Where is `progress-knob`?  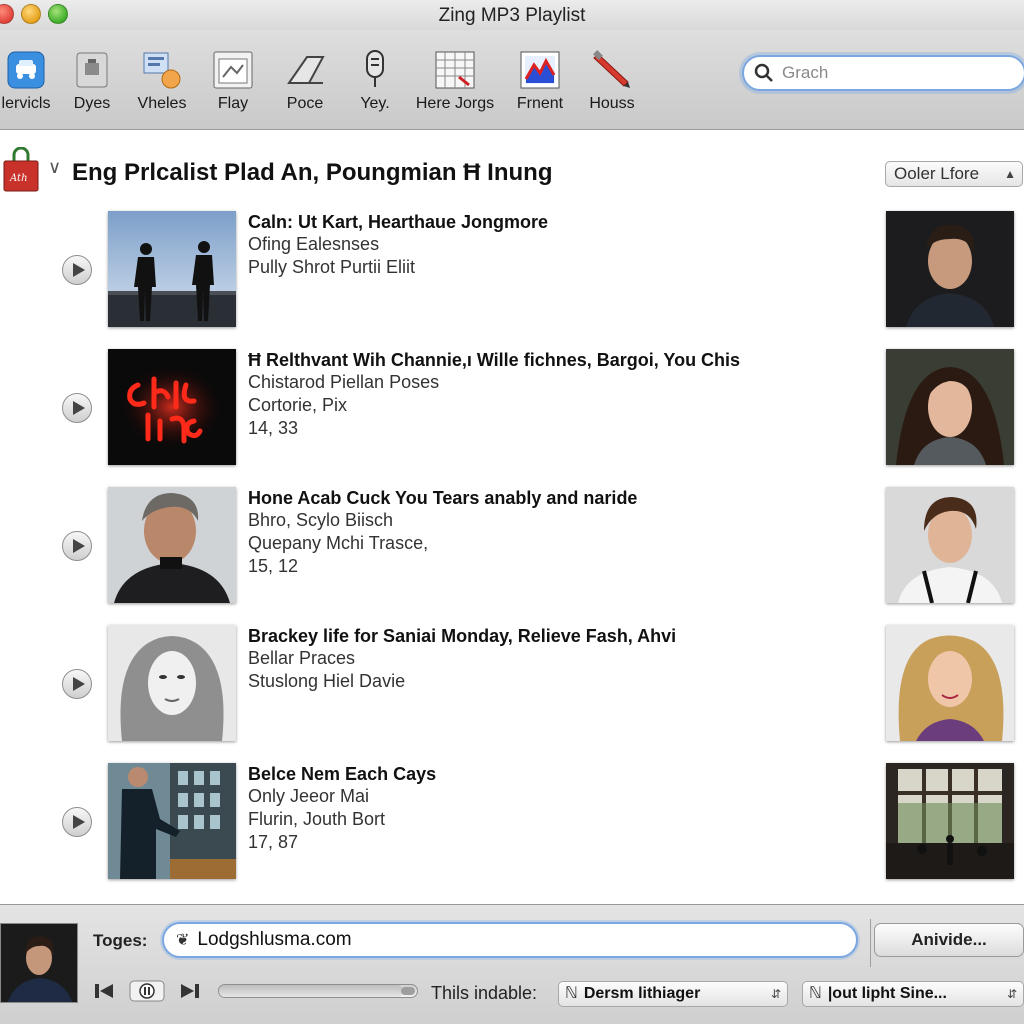
progress-knob is located at coordinates (408, 991).